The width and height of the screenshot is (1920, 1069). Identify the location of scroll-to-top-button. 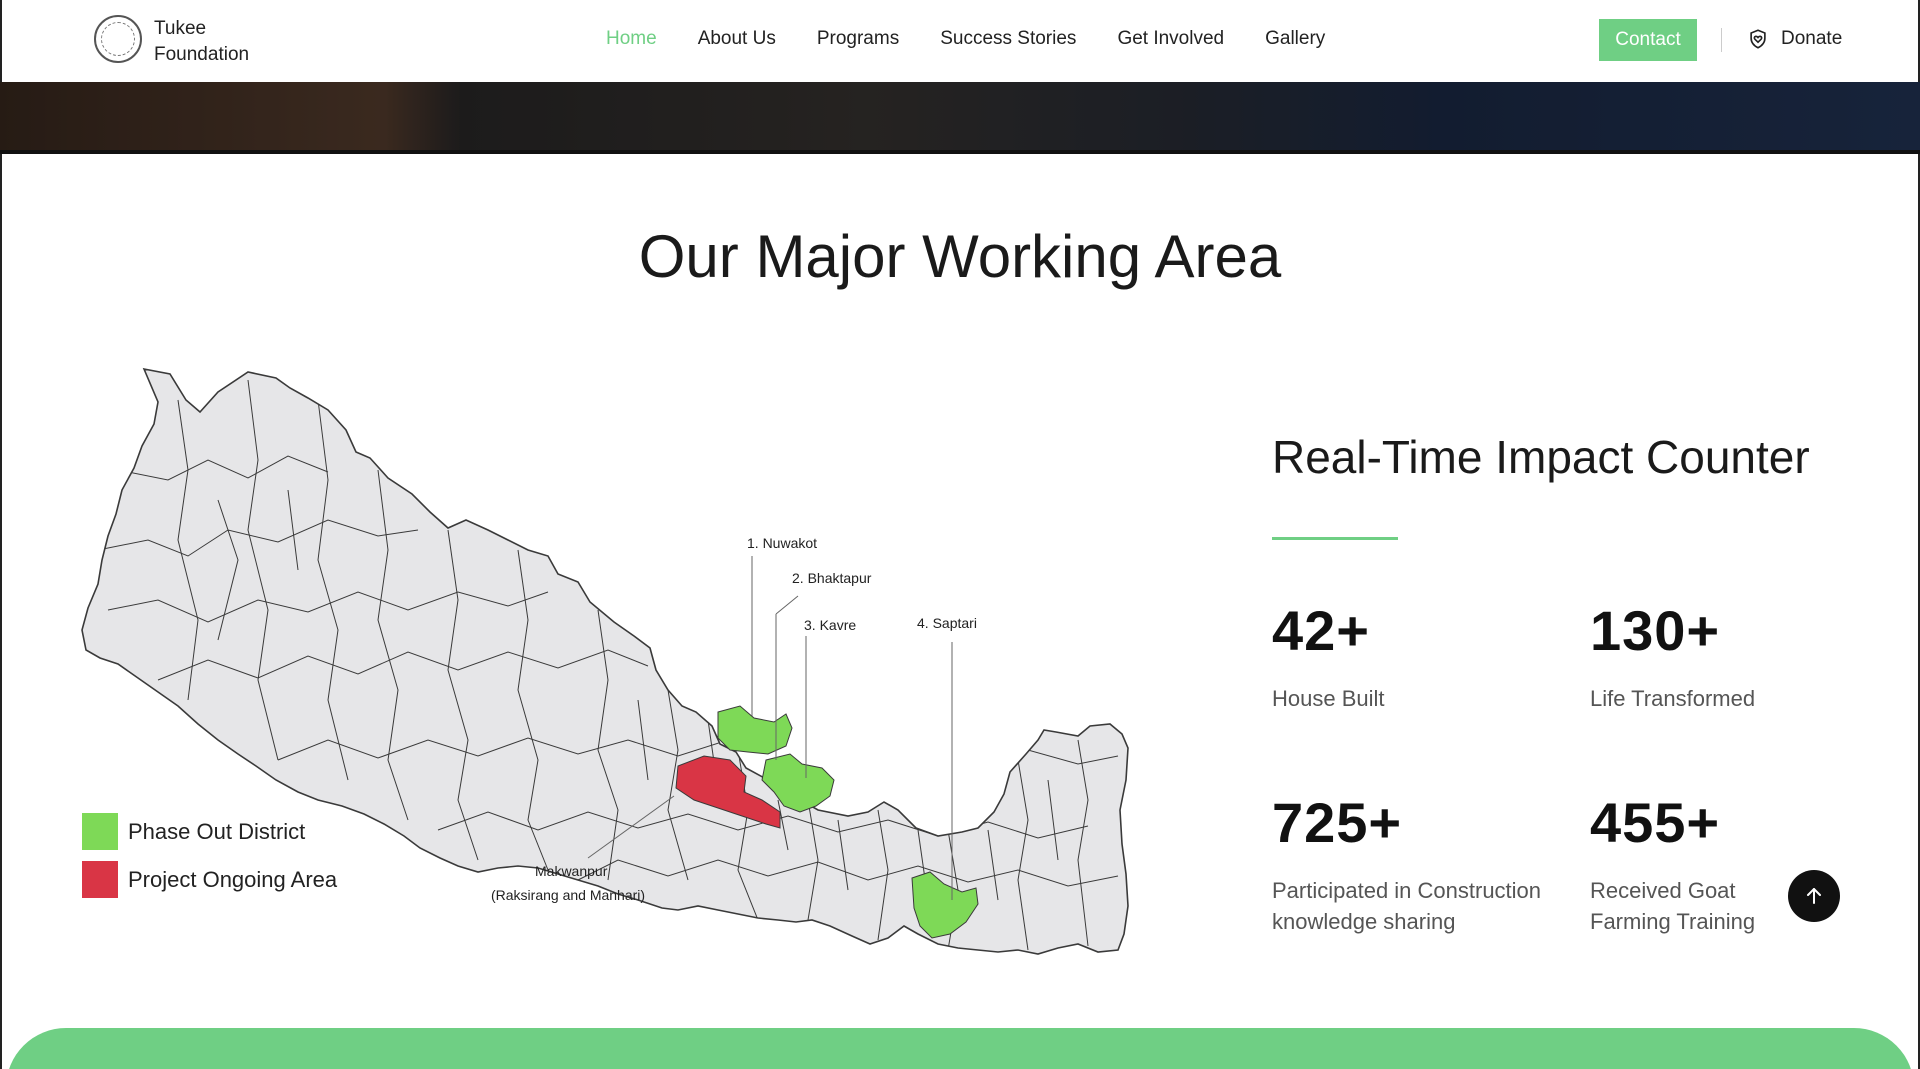
(1814, 896).